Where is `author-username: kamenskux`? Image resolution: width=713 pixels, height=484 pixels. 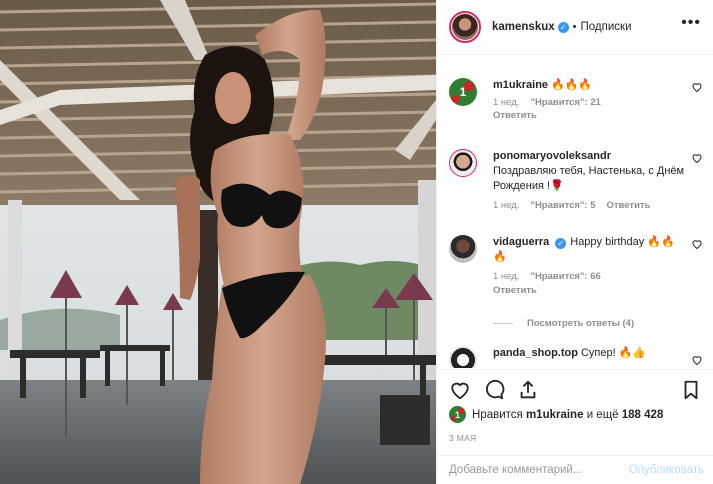
author-username: kamenskux is located at coordinates (523, 27).